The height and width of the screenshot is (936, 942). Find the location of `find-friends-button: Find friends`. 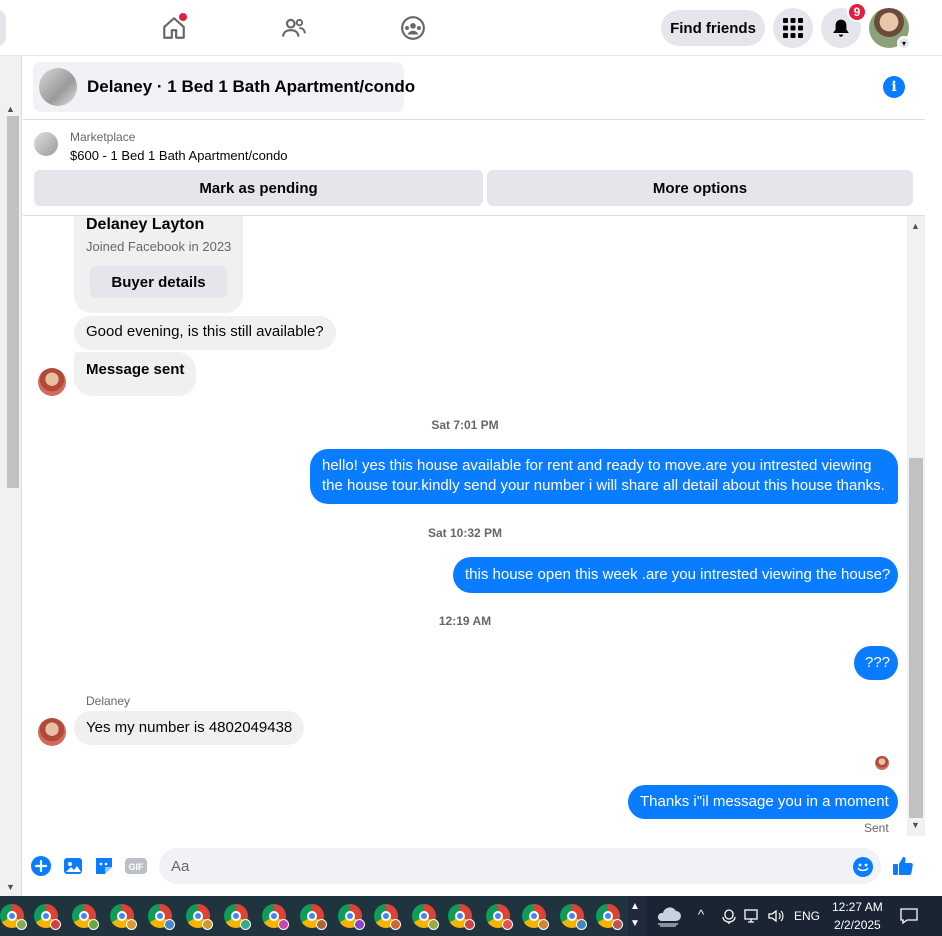

find-friends-button: Find friends is located at coordinates (713, 28).